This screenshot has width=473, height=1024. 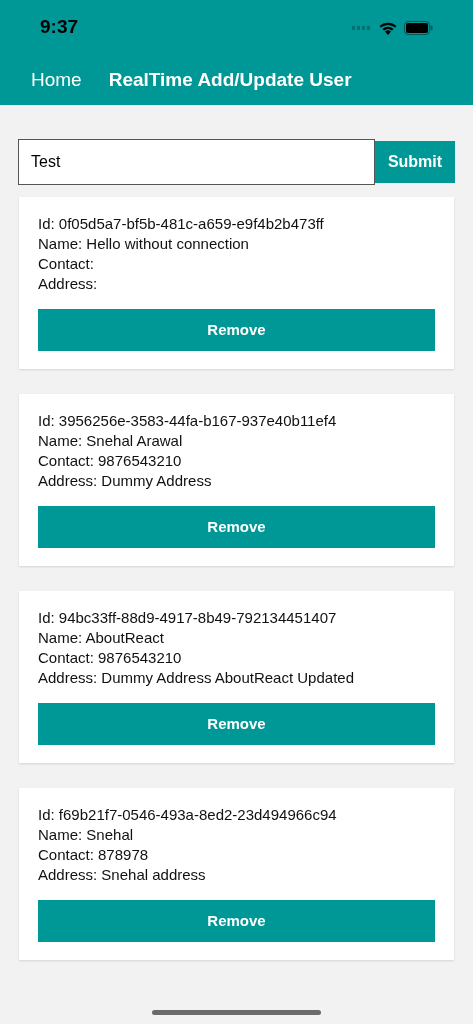 I want to click on screen-title: RealTime Add/Update User, so click(x=230, y=79).